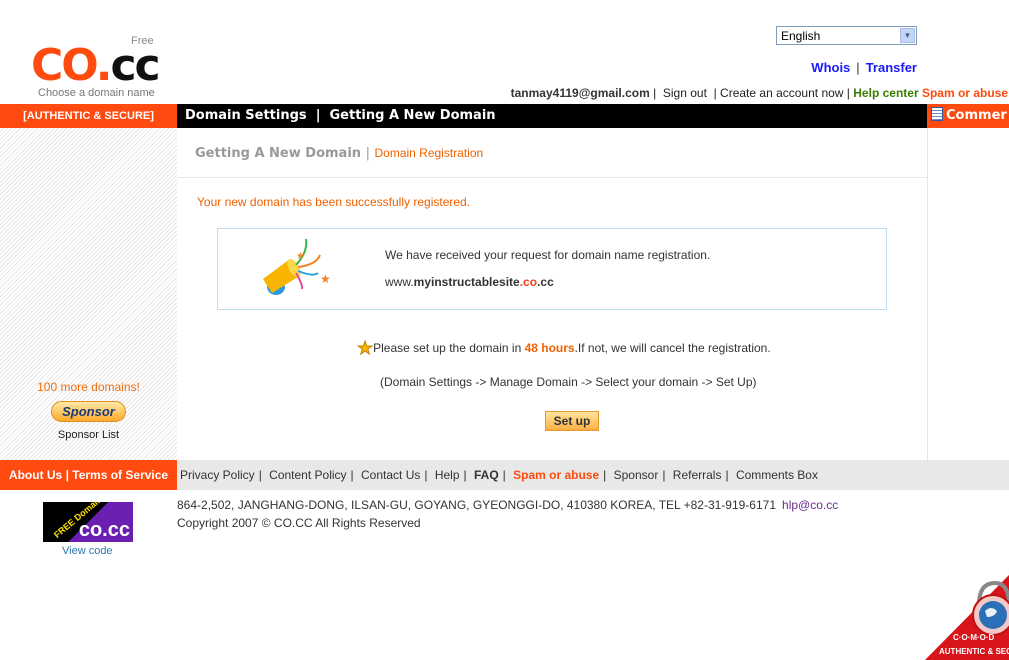 The height and width of the screenshot is (660, 1009). What do you see at coordinates (365, 348) in the screenshot?
I see `star-icon: ★` at bounding box center [365, 348].